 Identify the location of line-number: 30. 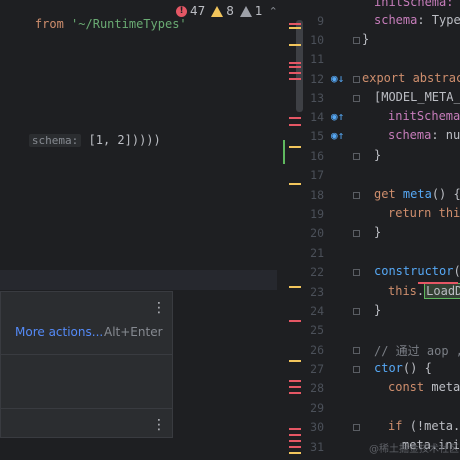
(317, 427).